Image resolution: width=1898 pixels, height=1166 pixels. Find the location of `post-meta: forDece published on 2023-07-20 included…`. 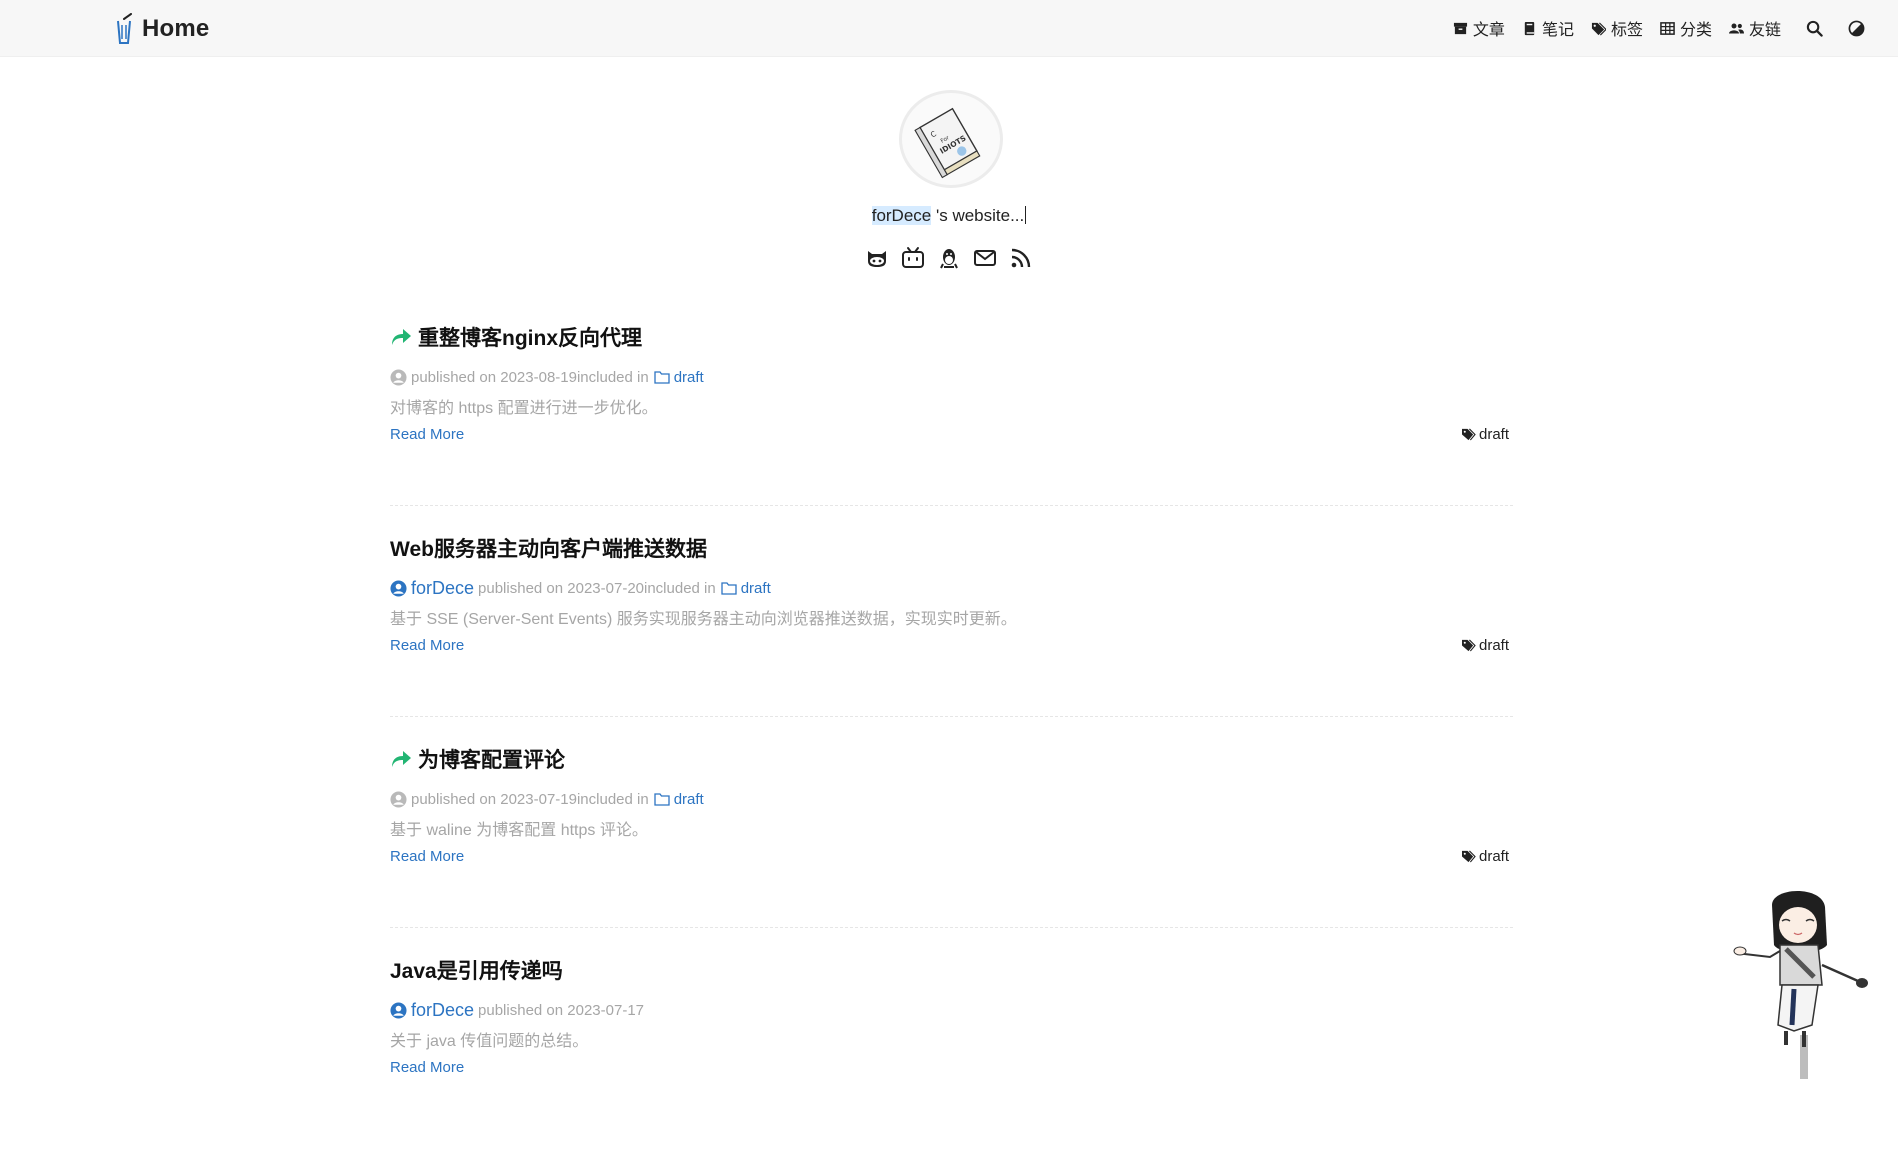

post-meta: forDece published on 2023-07-20 included… is located at coordinates (951, 588).